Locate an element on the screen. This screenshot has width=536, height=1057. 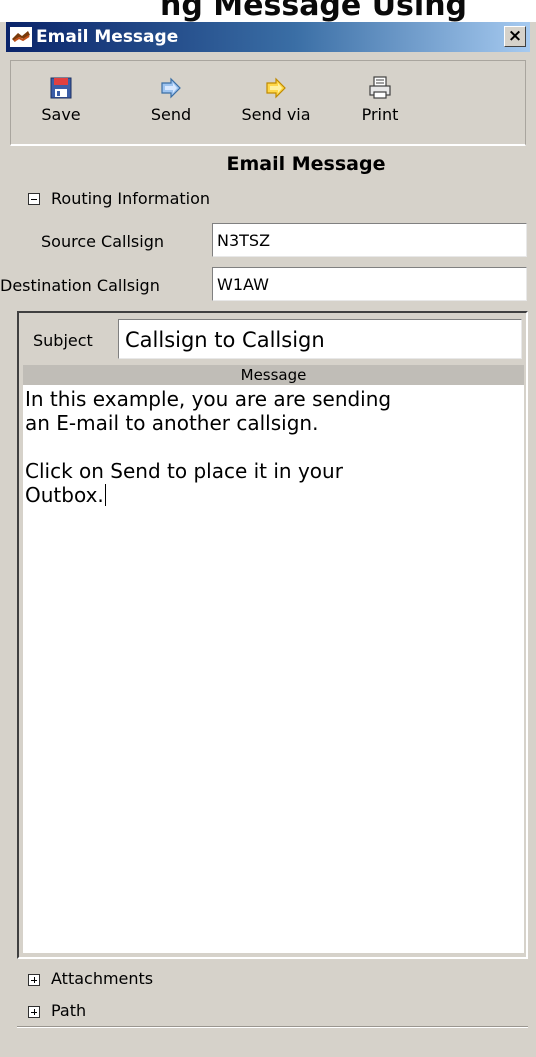
attachments-section-label: Attachments is located at coordinates (102, 978).